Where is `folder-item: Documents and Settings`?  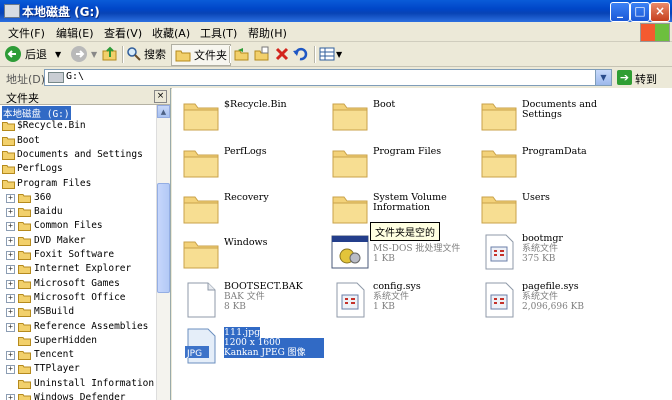 folder-item: Documents and Settings is located at coordinates (549, 114).